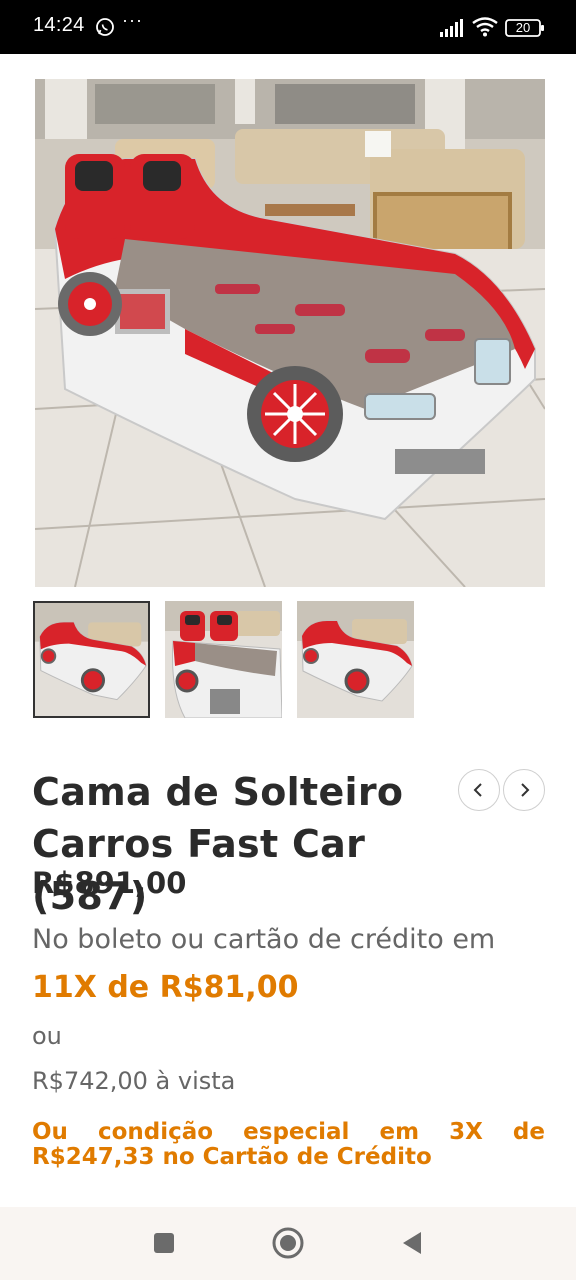 This screenshot has height=1280, width=576. I want to click on home-button, so click(288, 1243).